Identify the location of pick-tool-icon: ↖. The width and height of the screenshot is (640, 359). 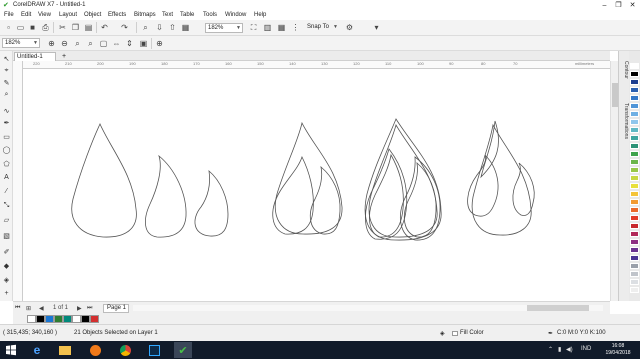
(6, 58).